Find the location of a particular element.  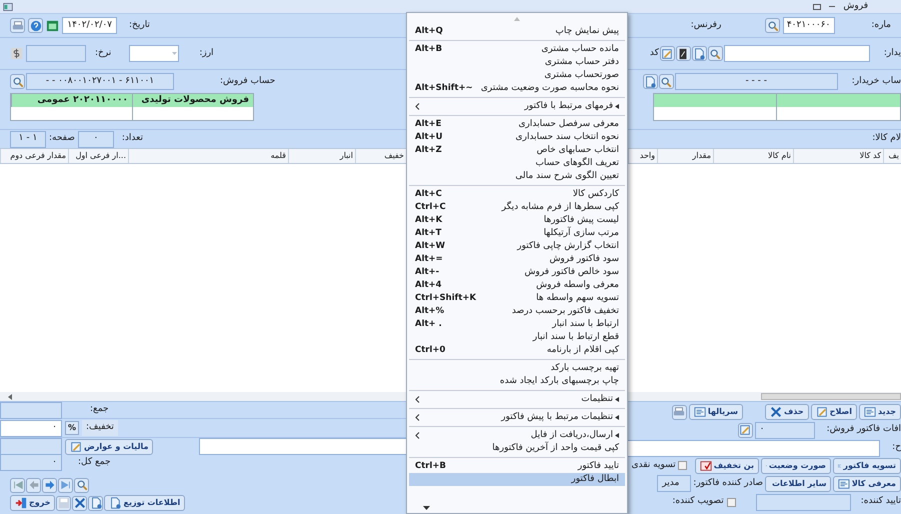

field-label: حساب فروش: is located at coordinates (248, 81).